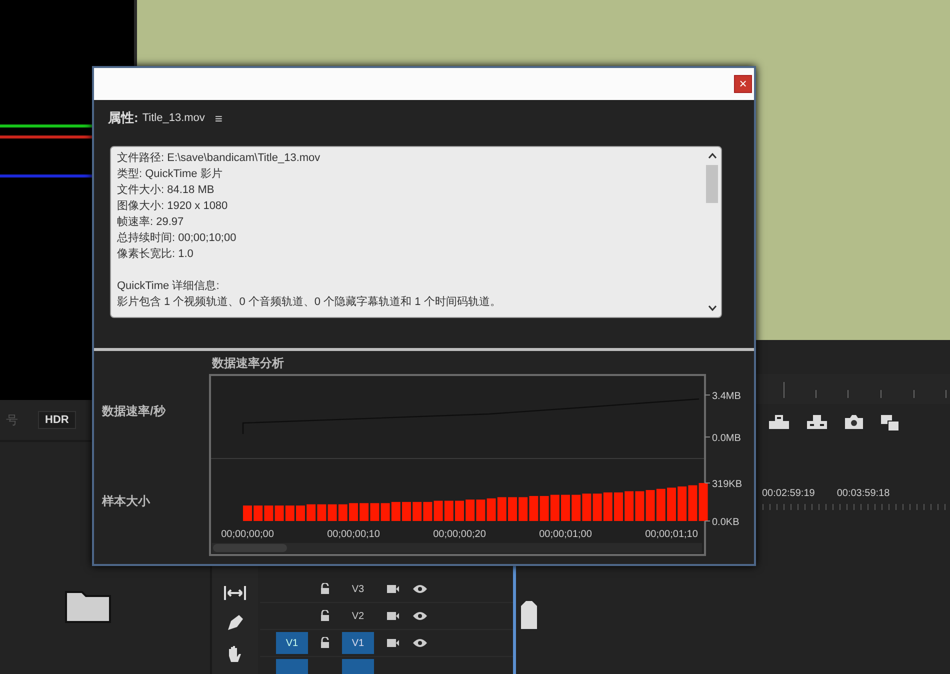 This screenshot has height=674, width=950. Describe the element at coordinates (218, 118) in the screenshot. I see `menu-button: ≡` at that location.